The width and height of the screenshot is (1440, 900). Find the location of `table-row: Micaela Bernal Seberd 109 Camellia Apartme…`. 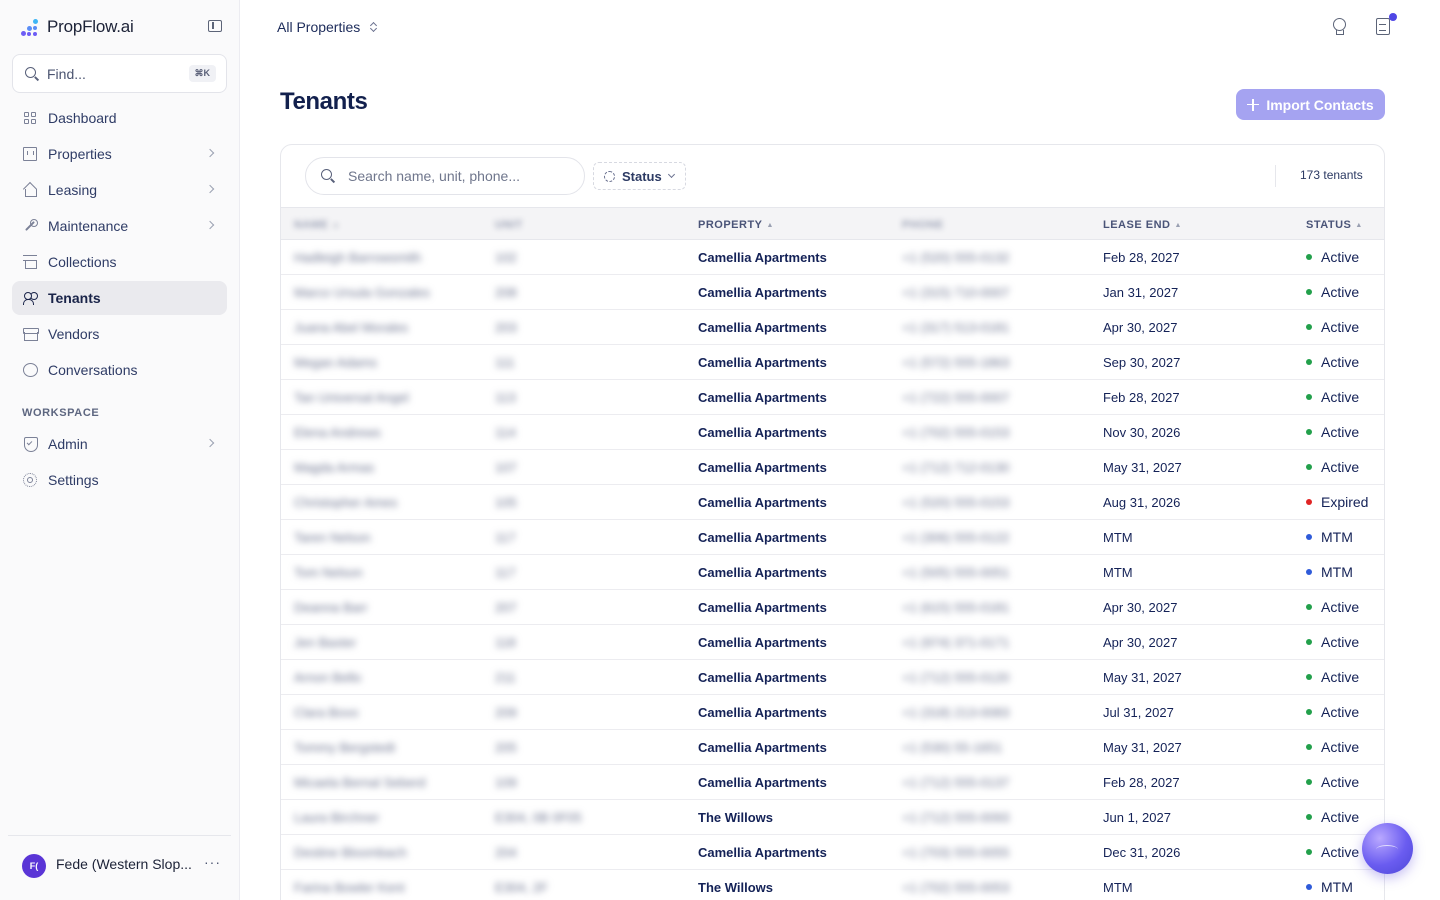

table-row: Micaela Bernal Seberd 109 Camellia Apartme… is located at coordinates (832, 782).